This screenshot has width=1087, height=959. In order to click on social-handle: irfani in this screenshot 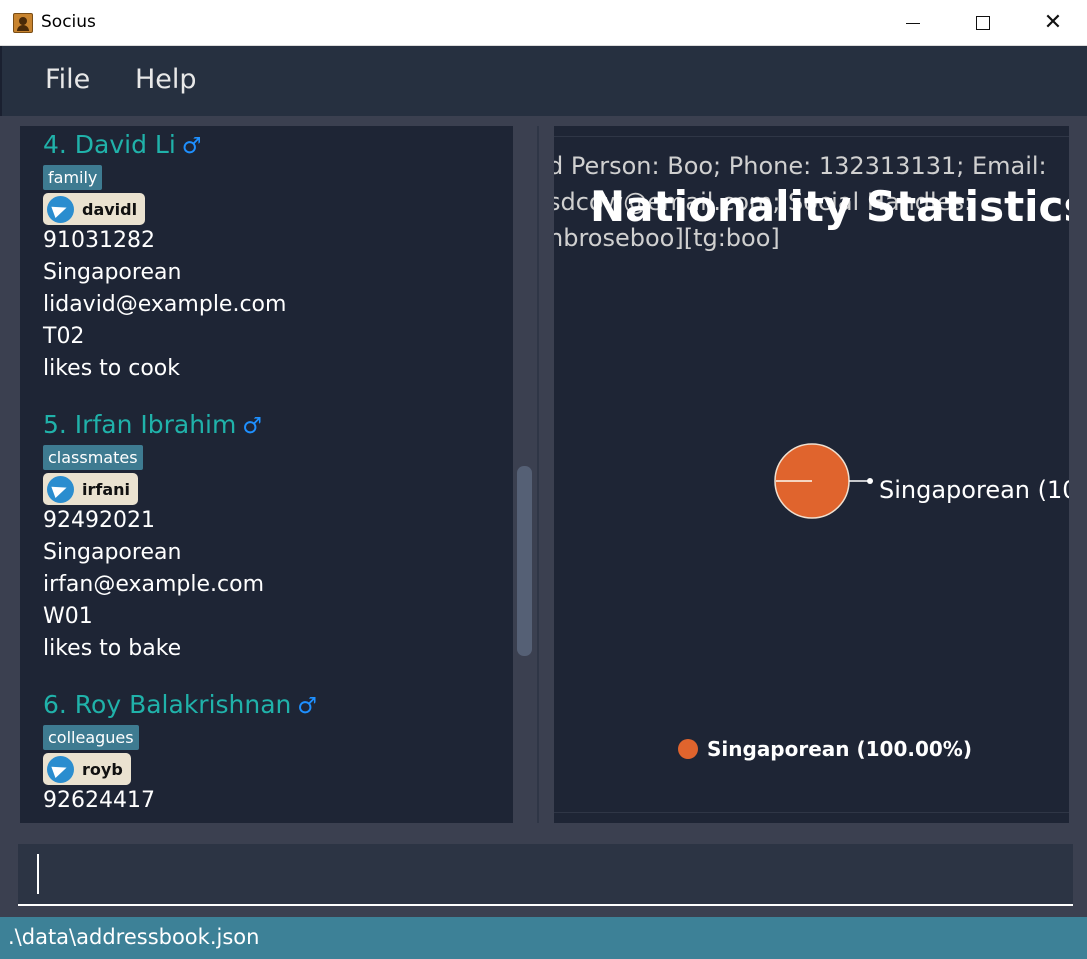, I will do `click(91, 489)`.